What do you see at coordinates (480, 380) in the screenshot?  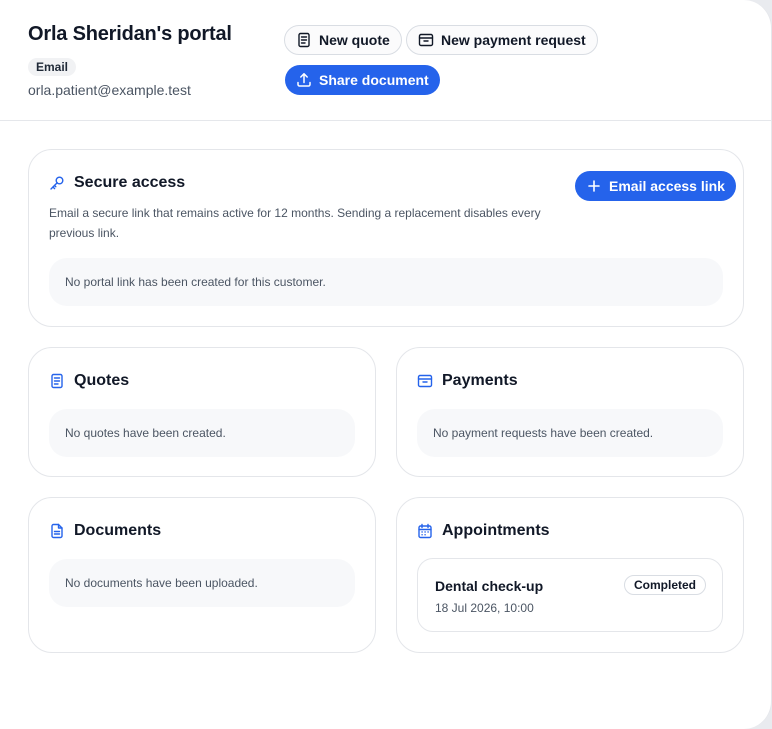 I see `payments-title: Payments` at bounding box center [480, 380].